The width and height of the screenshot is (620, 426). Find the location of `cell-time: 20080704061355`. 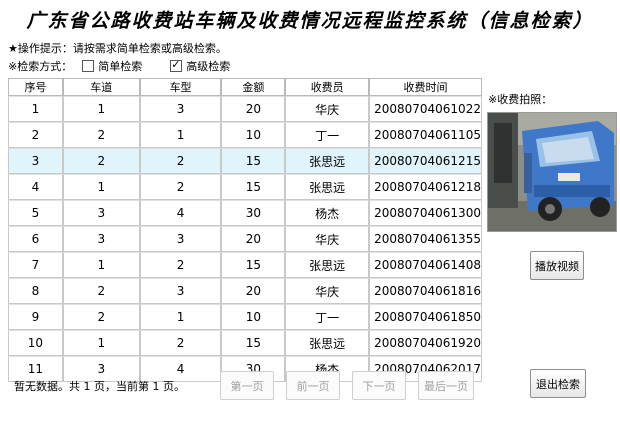

cell-time: 20080704061355 is located at coordinates (425, 239).